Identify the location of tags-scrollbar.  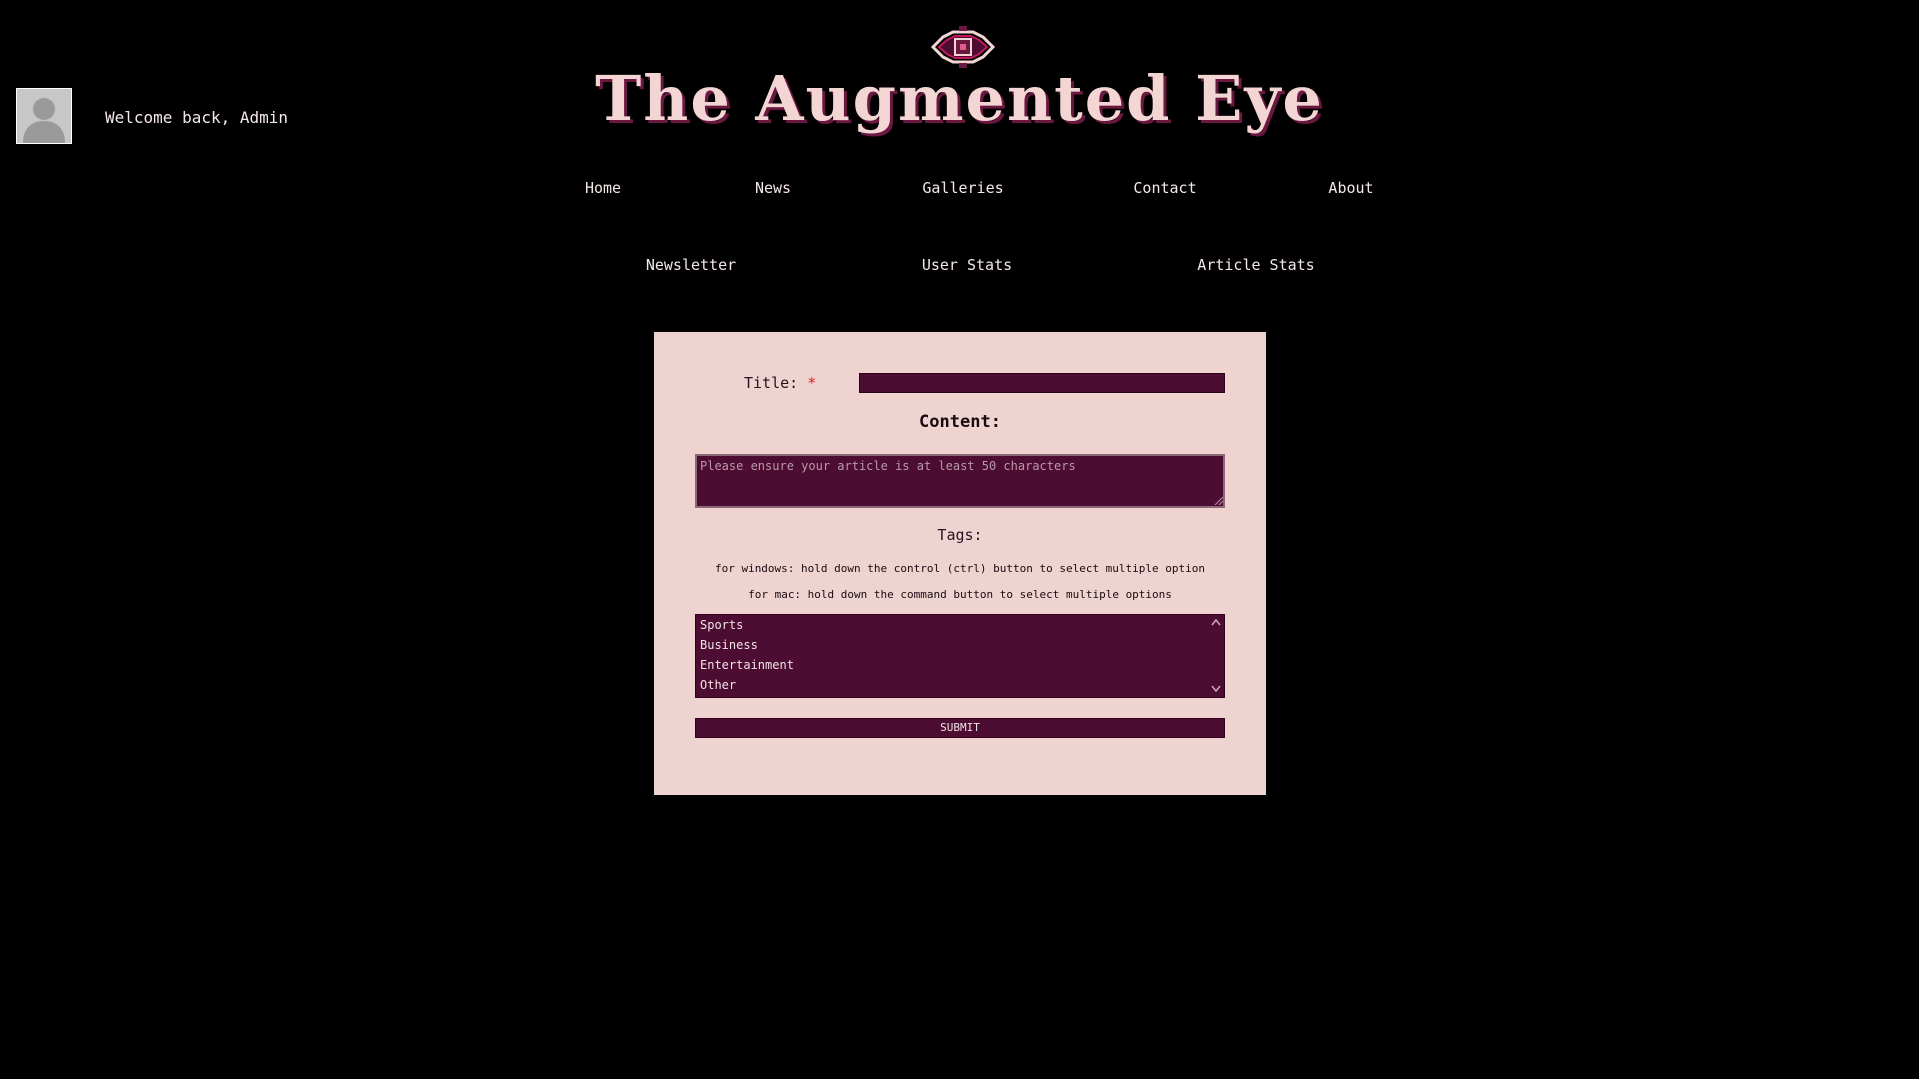
(1216, 656).